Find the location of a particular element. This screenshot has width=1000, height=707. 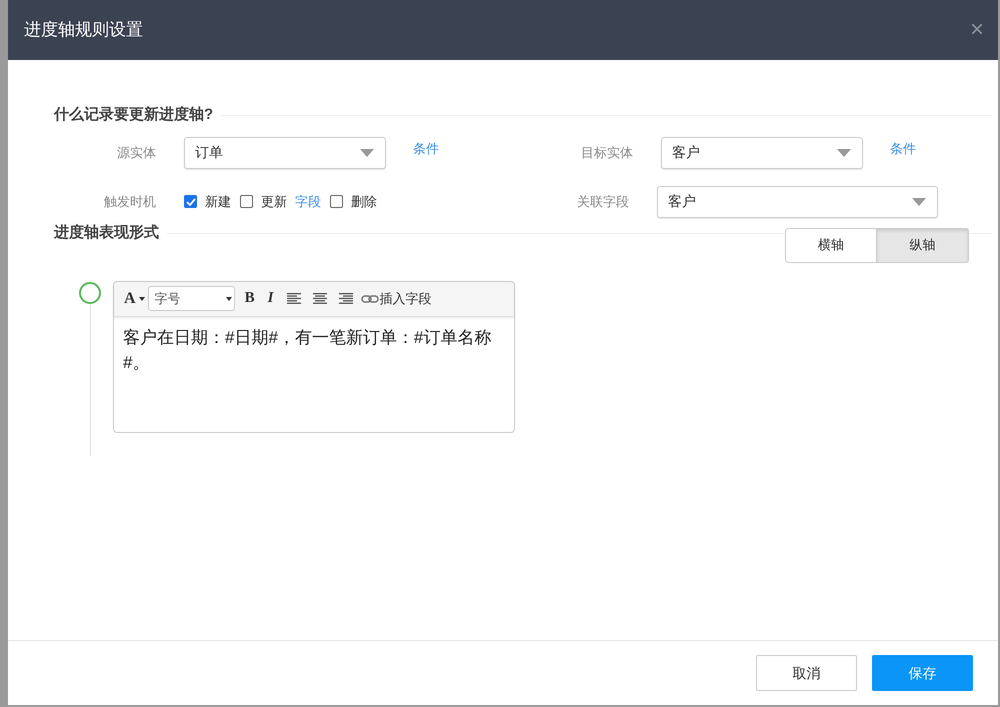

italic-button: I is located at coordinates (271, 298).